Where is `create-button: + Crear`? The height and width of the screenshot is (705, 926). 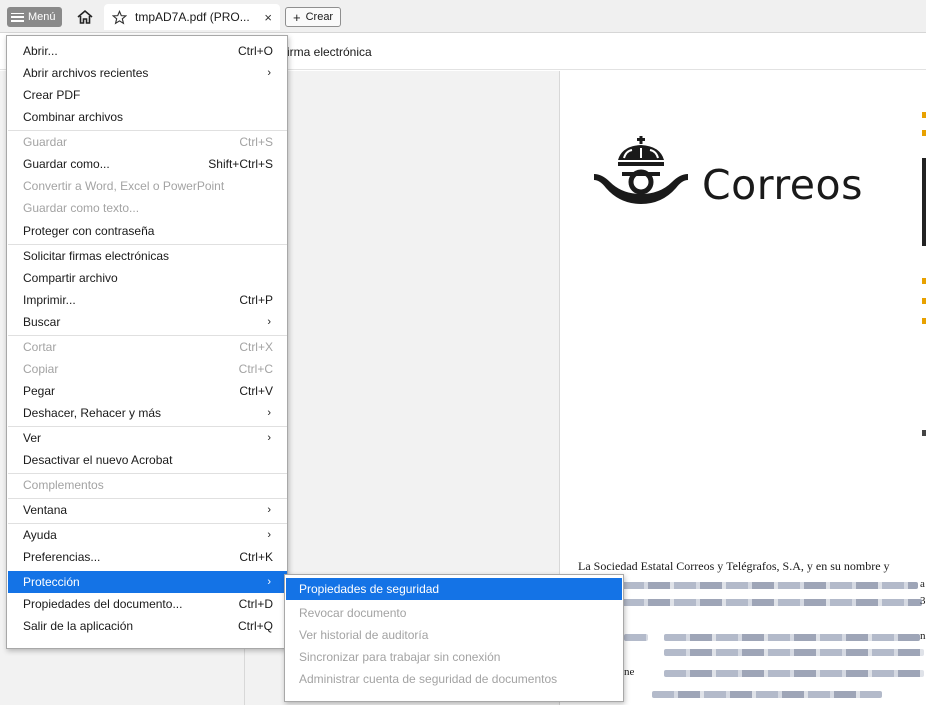
create-button: + Crear is located at coordinates (313, 17).